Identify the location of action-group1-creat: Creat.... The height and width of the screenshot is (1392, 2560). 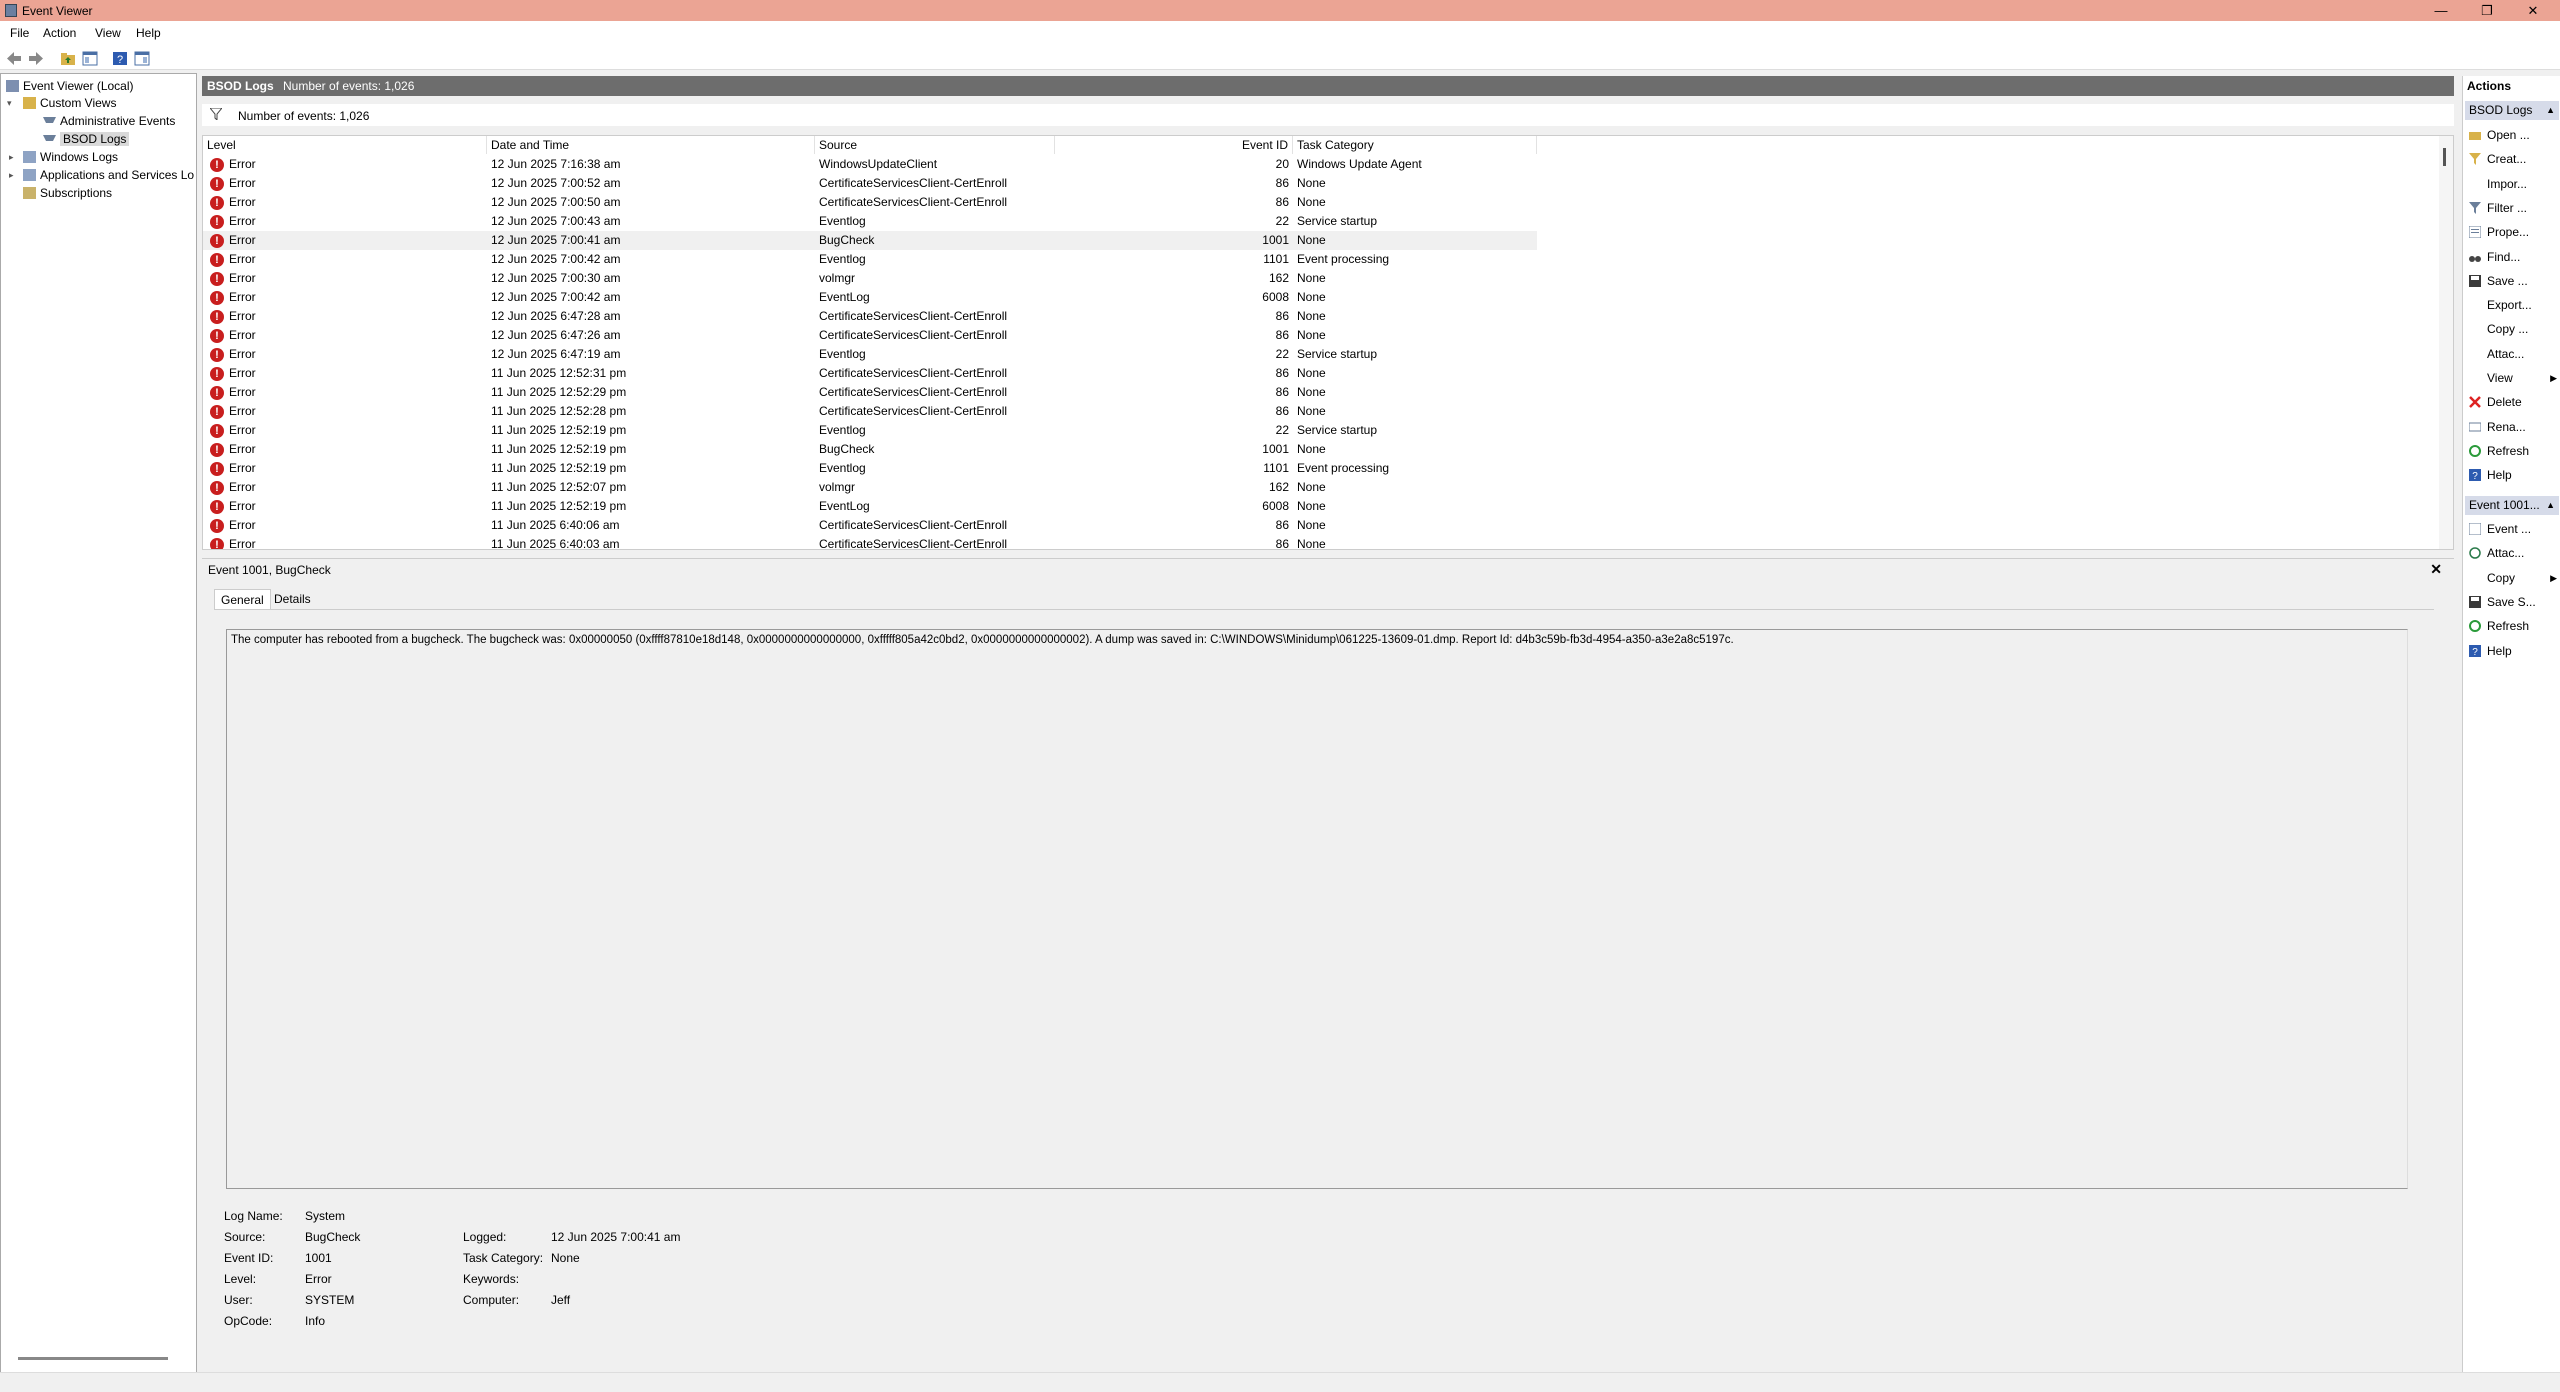
(2514, 159).